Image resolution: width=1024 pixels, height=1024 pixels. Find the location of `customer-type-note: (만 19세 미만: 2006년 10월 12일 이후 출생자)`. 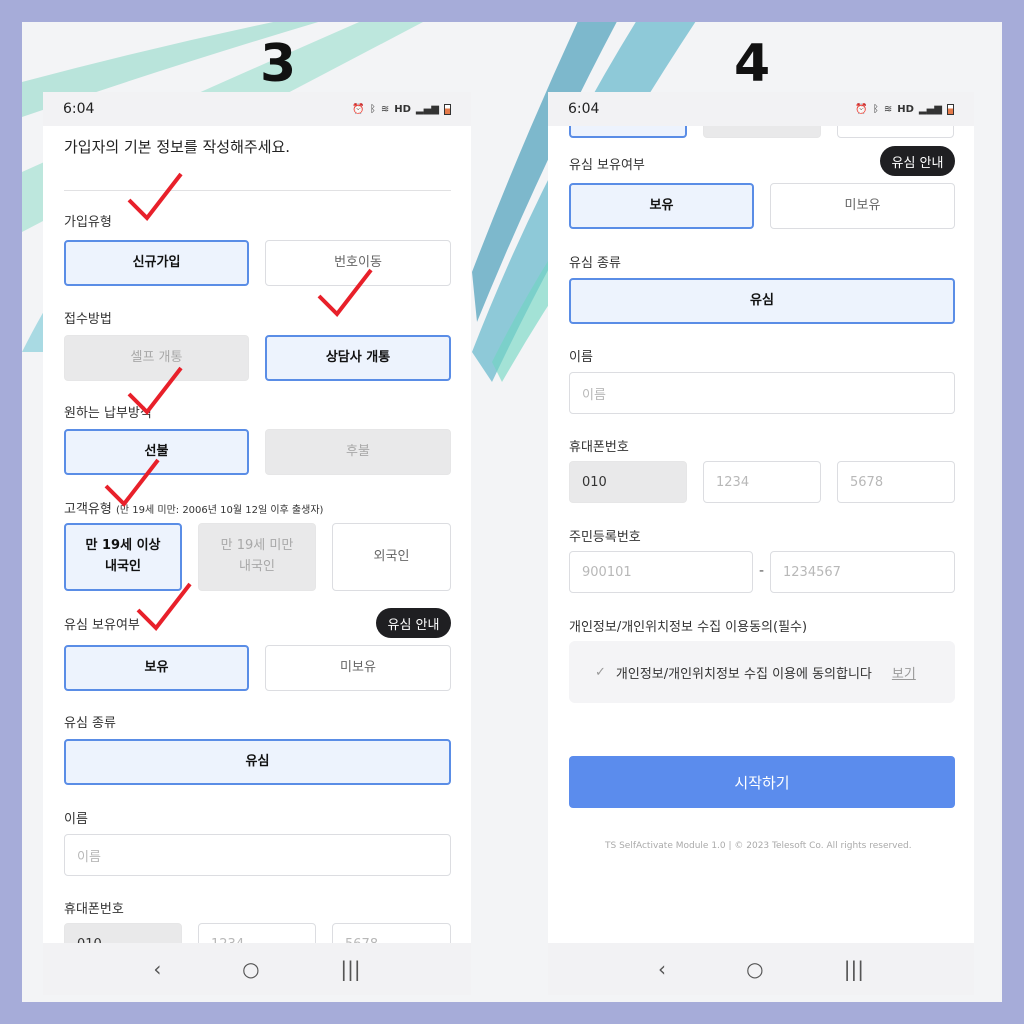

customer-type-note: (만 19세 미만: 2006년 10월 12일 이후 출생자) is located at coordinates (219, 510).